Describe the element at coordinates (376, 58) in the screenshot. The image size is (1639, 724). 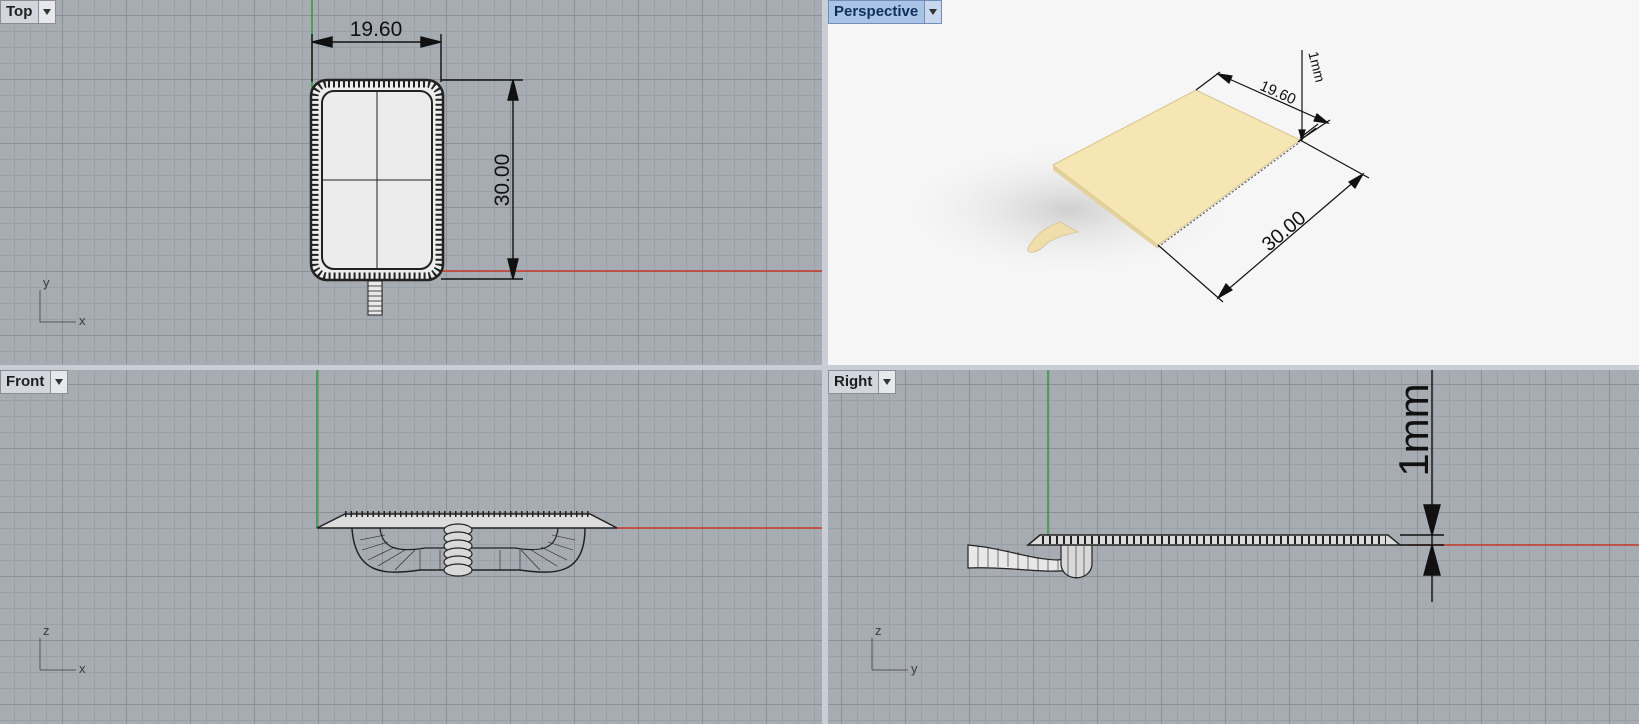
I see `width-dimension` at that location.